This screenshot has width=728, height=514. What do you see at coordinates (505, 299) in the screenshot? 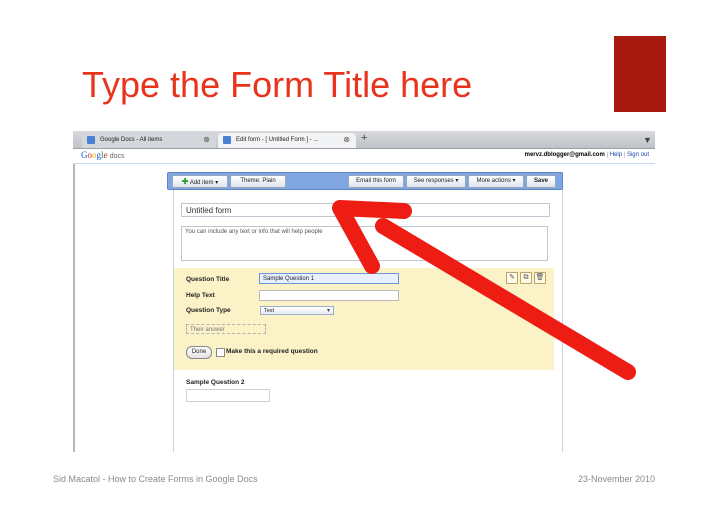
I see `arrow-shaft` at bounding box center [505, 299].